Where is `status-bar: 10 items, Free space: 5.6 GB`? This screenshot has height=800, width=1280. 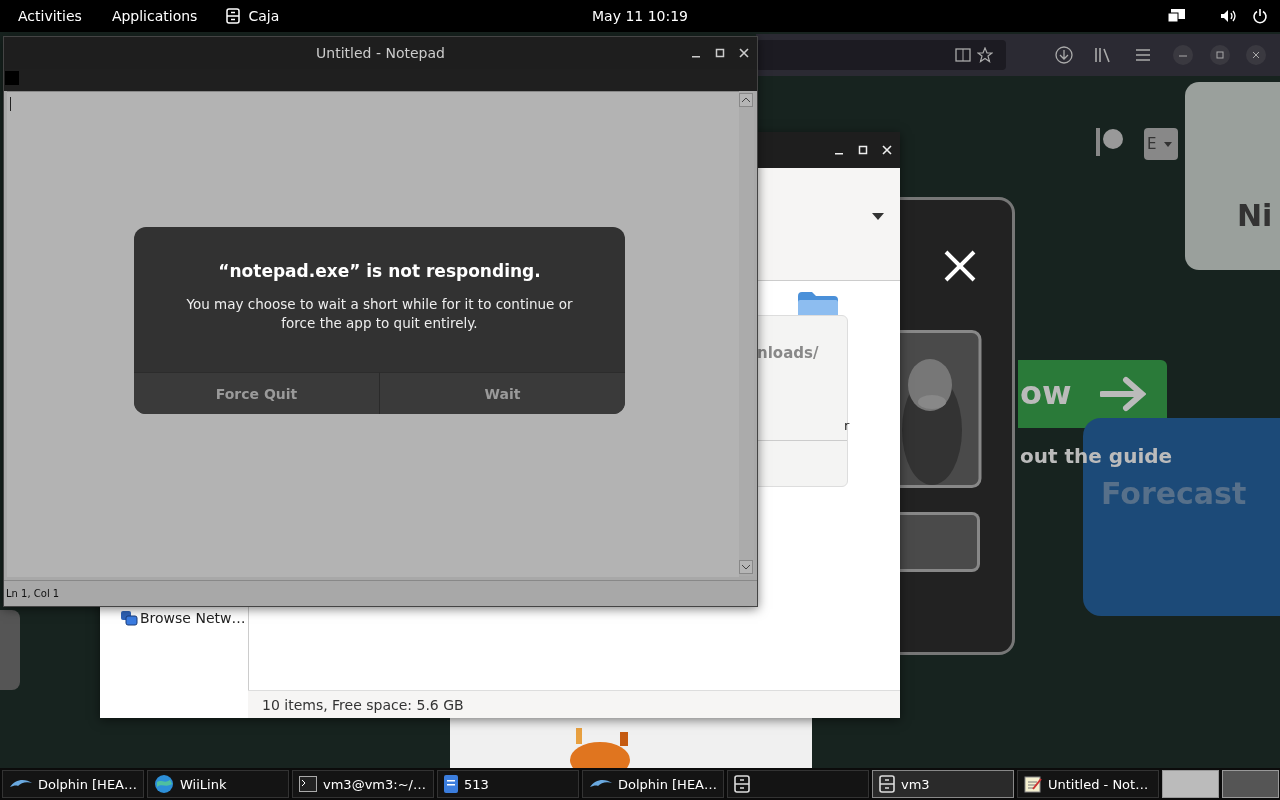
status-bar: 10 items, Free space: 5.6 GB is located at coordinates (574, 704).